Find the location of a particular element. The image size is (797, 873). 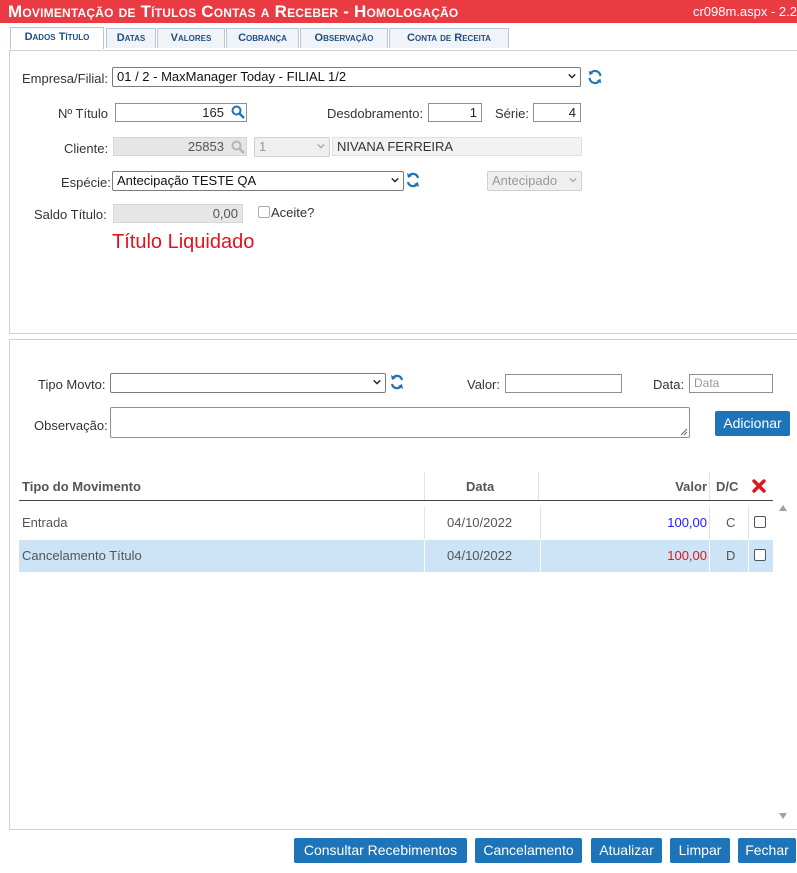

row-tipo: Cancelamento Título is located at coordinates (82, 555).